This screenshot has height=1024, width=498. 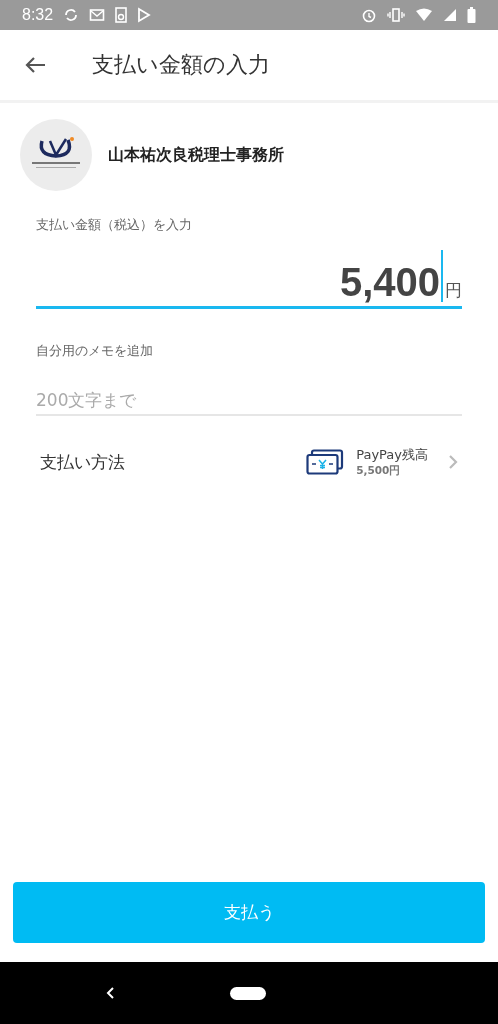 What do you see at coordinates (453, 290) in the screenshot?
I see `currency-unit: 円` at bounding box center [453, 290].